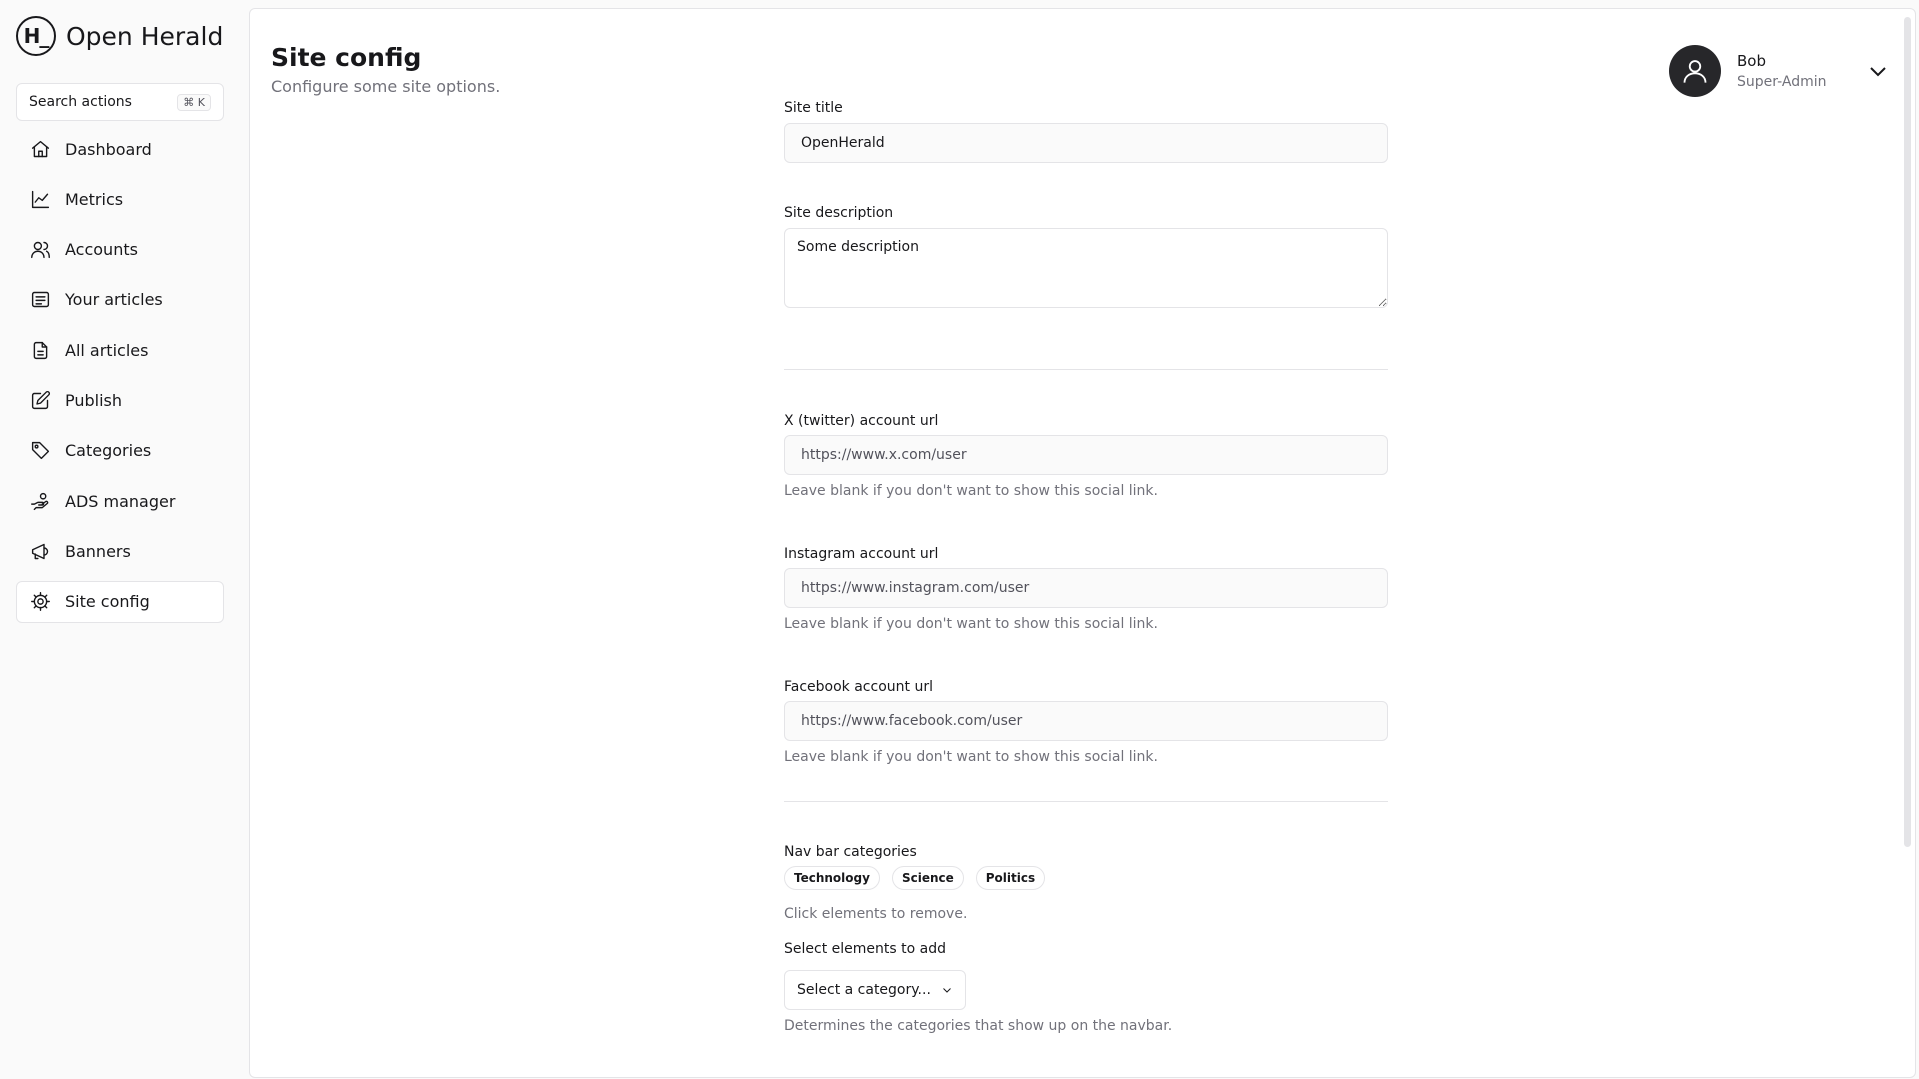 This screenshot has width=1919, height=1079. I want to click on facebook-url-input, so click(1086, 721).